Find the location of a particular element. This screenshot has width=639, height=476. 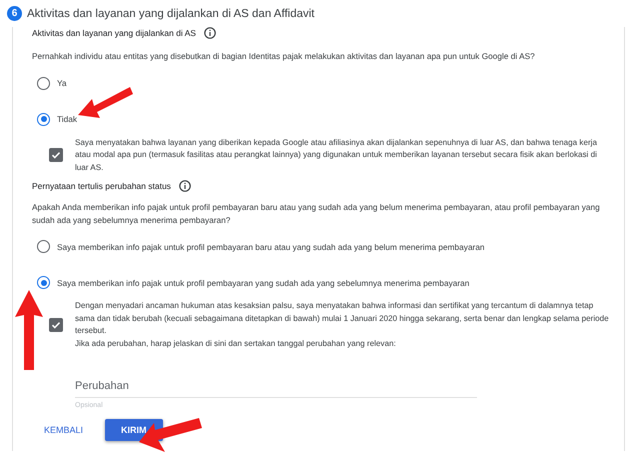

section-heading: Aktivitas dan layanan yang dijalankan di AS is located at coordinates (114, 33).